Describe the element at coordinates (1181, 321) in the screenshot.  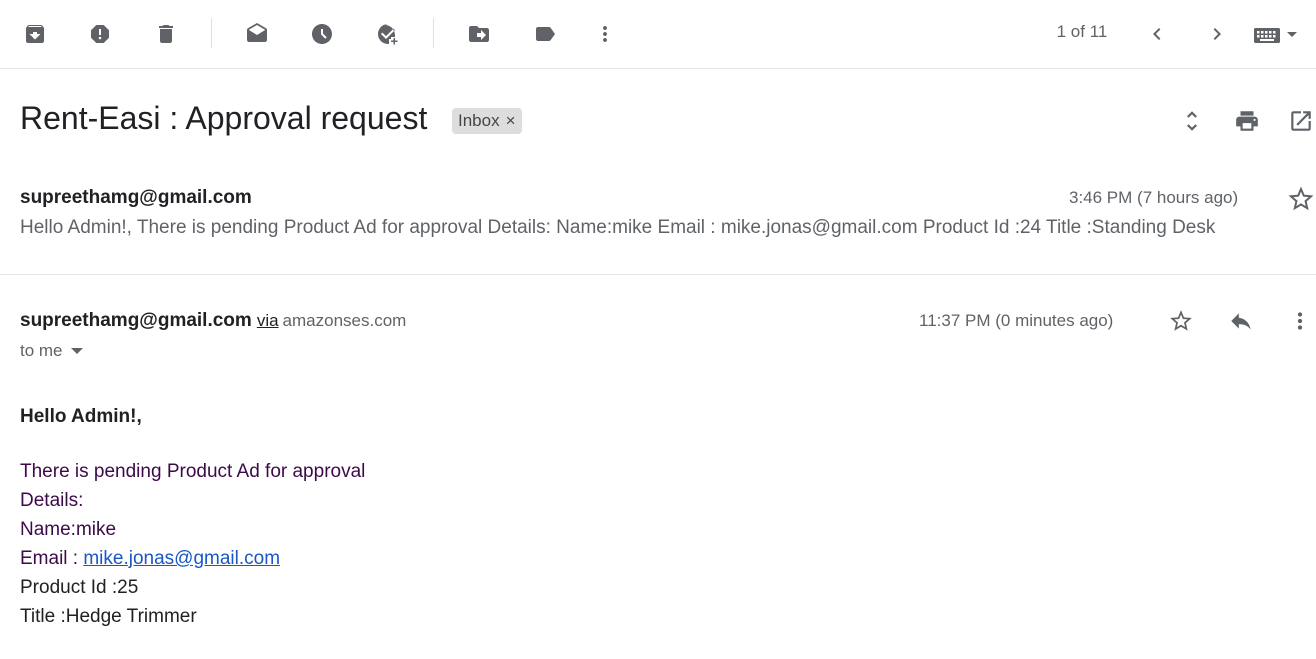
I see `message2-star-icon` at that location.